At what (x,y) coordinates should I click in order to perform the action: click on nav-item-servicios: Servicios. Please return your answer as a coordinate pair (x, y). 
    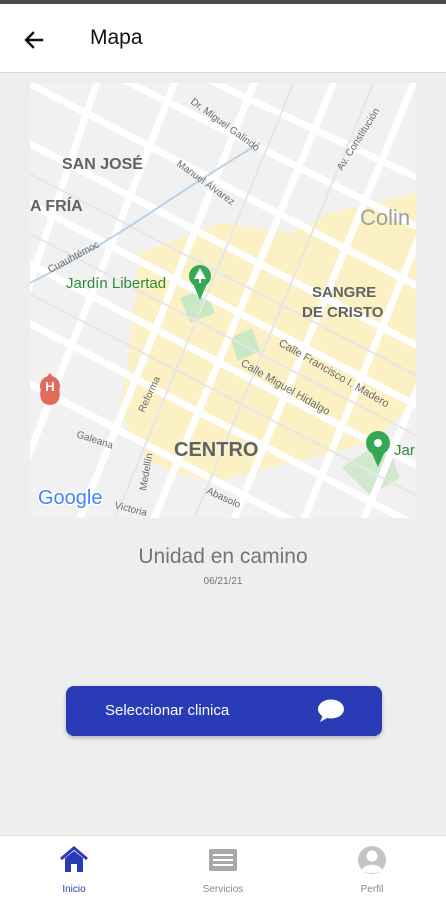
    Looking at the image, I should click on (223, 868).